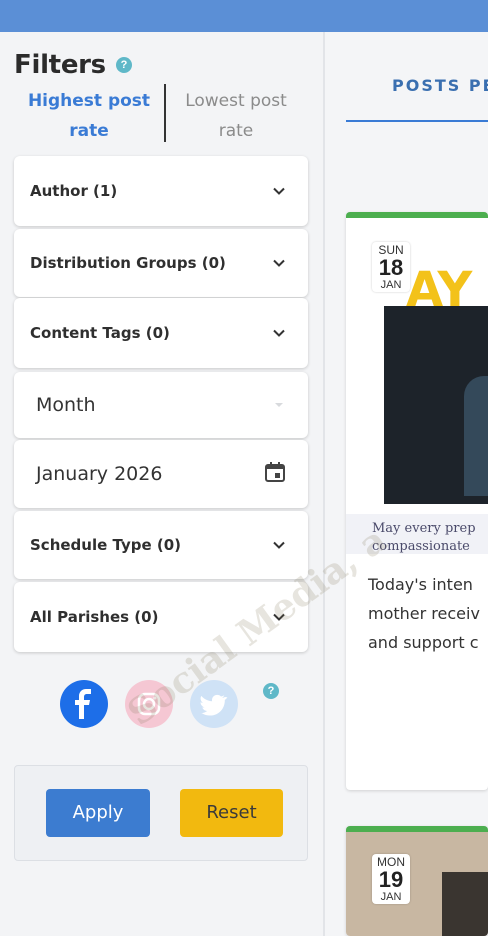 Image resolution: width=488 pixels, height=936 pixels. I want to click on filters-title: Filters, so click(60, 65).